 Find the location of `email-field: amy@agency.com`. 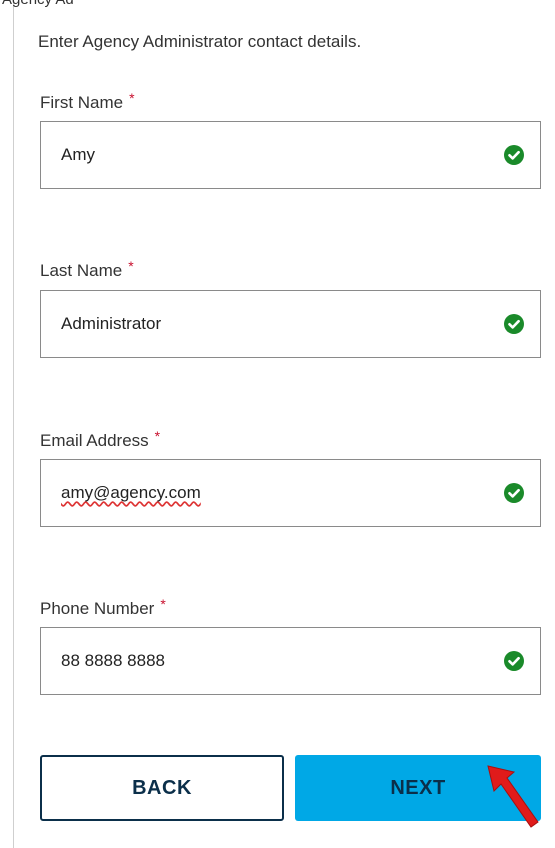

email-field: amy@agency.com is located at coordinates (290, 493).